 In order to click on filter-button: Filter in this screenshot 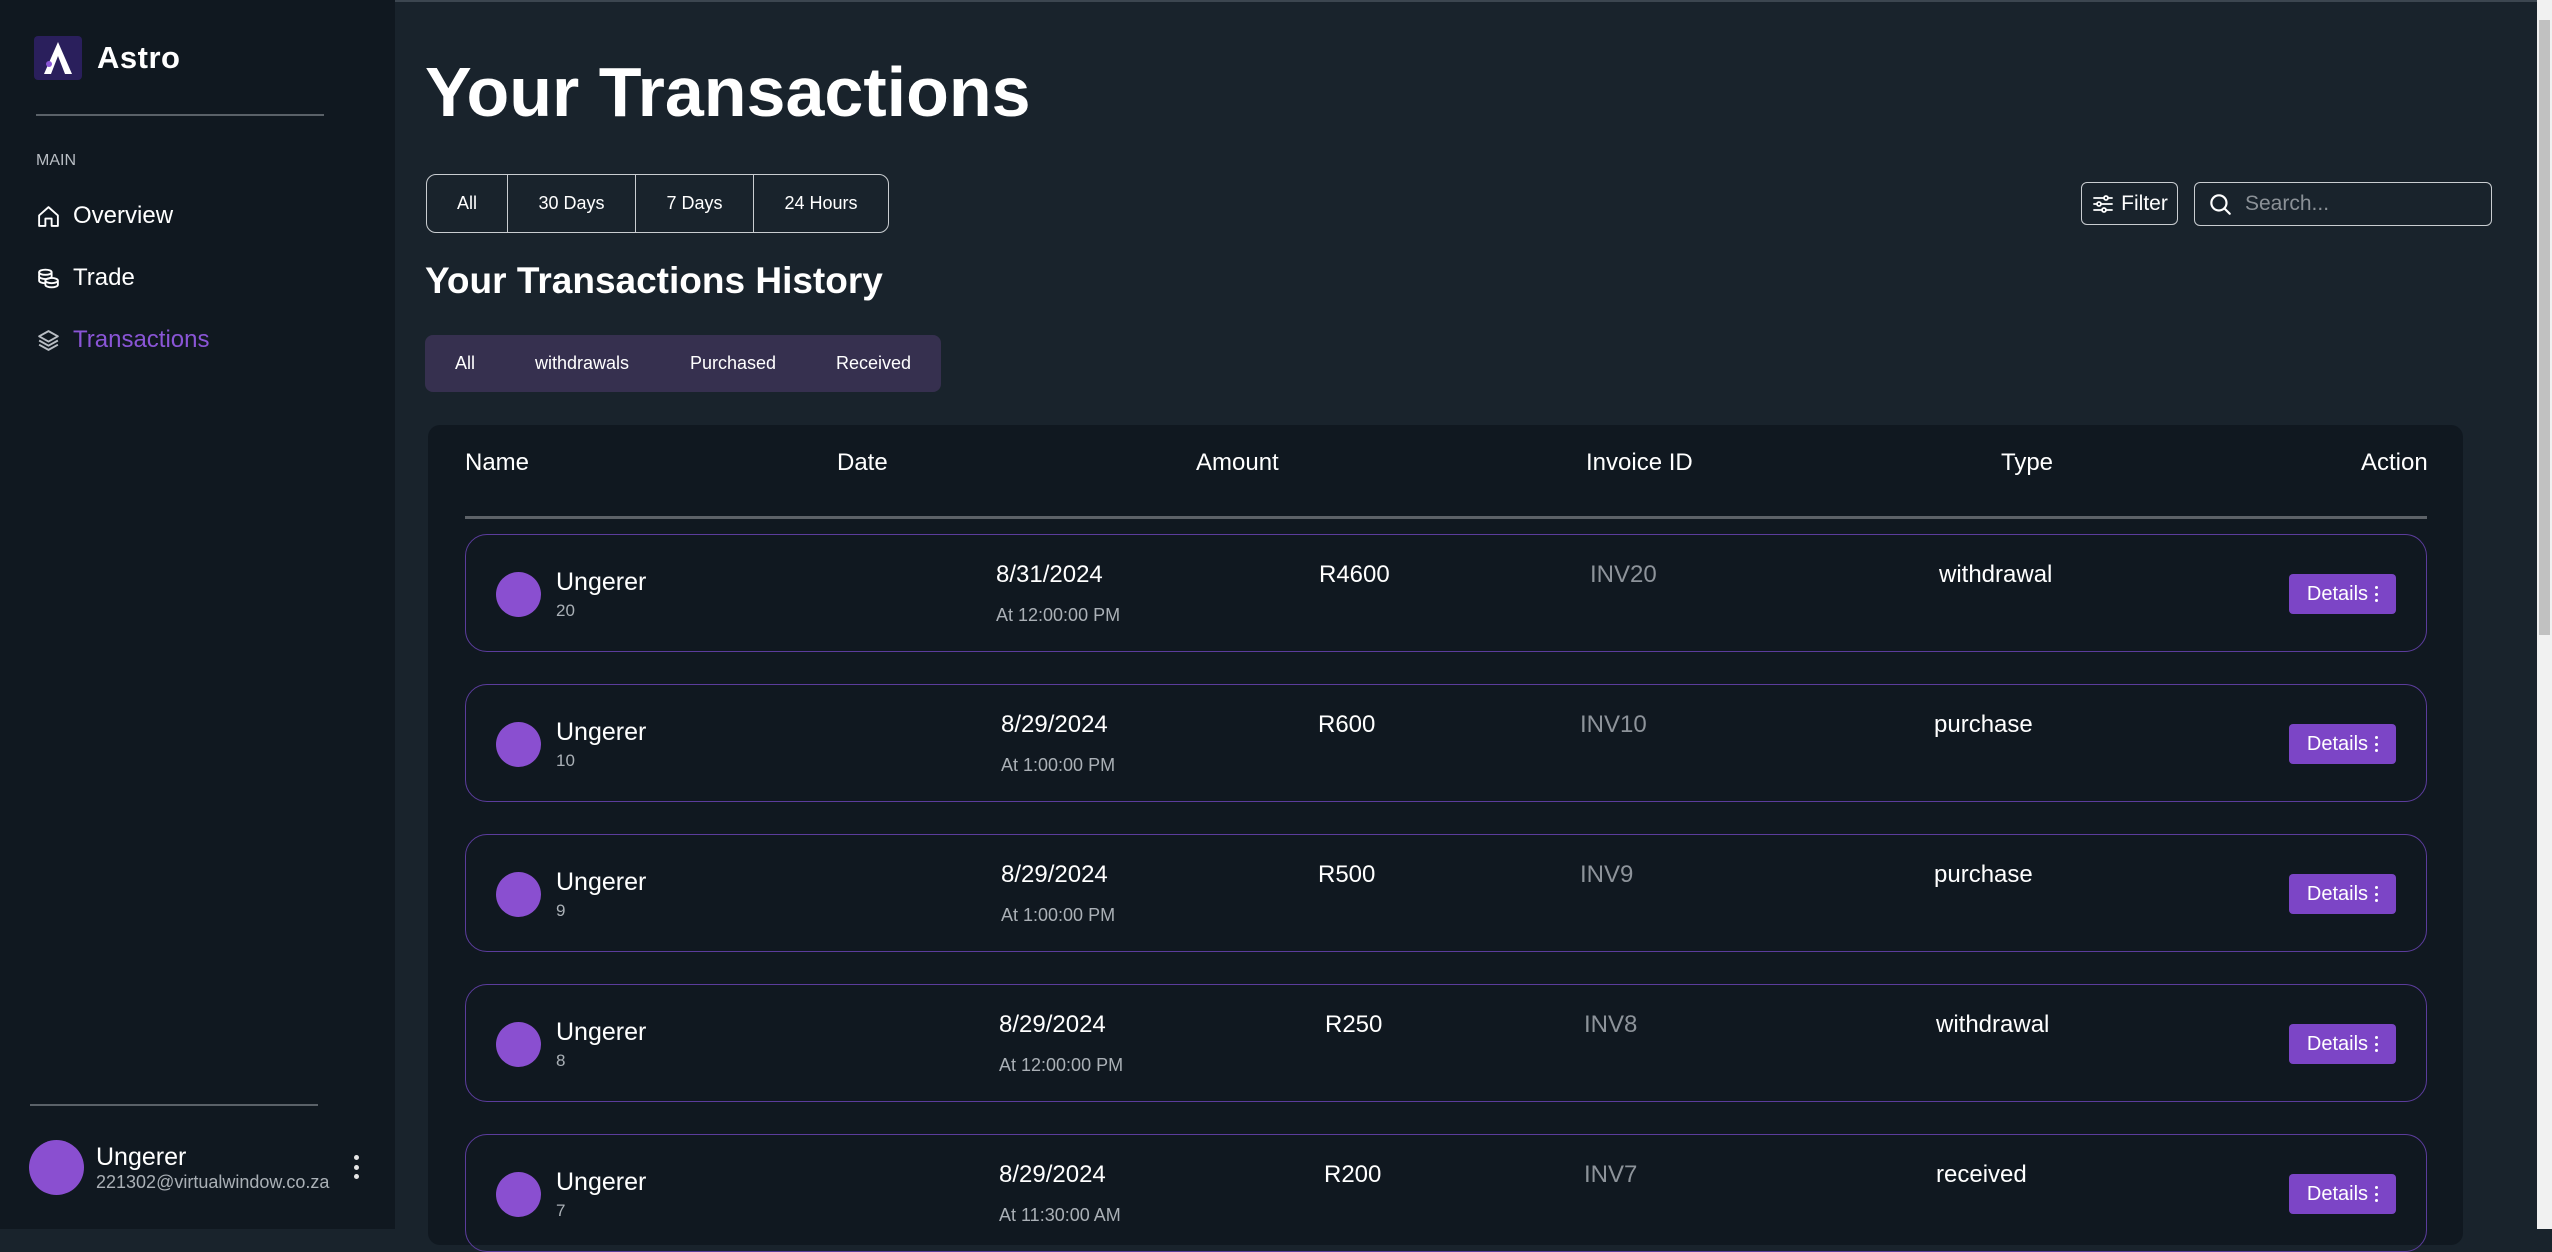, I will do `click(2129, 203)`.